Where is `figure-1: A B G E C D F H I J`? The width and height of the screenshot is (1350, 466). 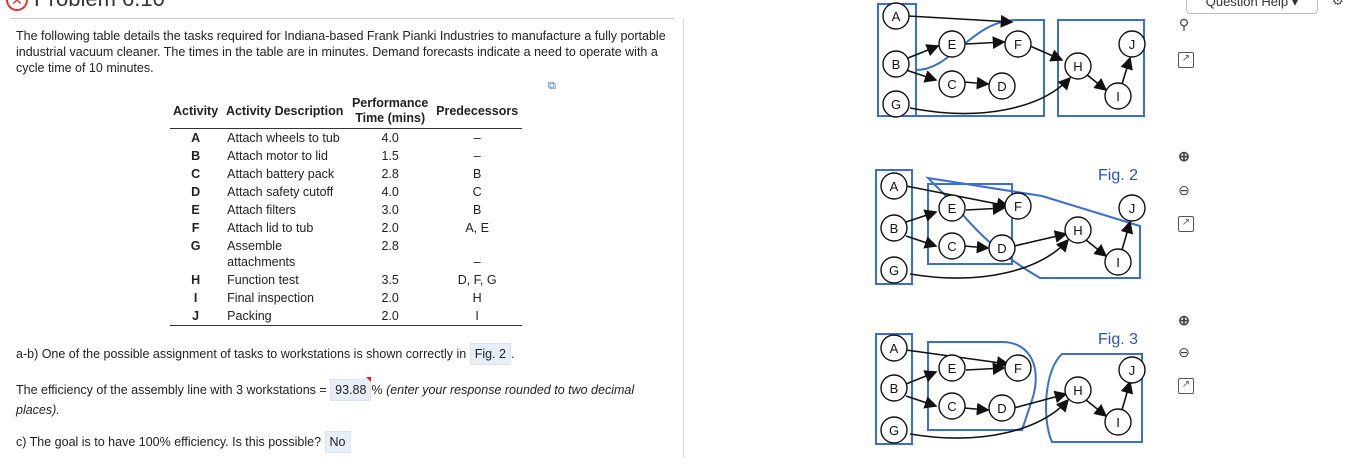 figure-1: A B G E C D F H I J is located at coordinates (1012, 61).